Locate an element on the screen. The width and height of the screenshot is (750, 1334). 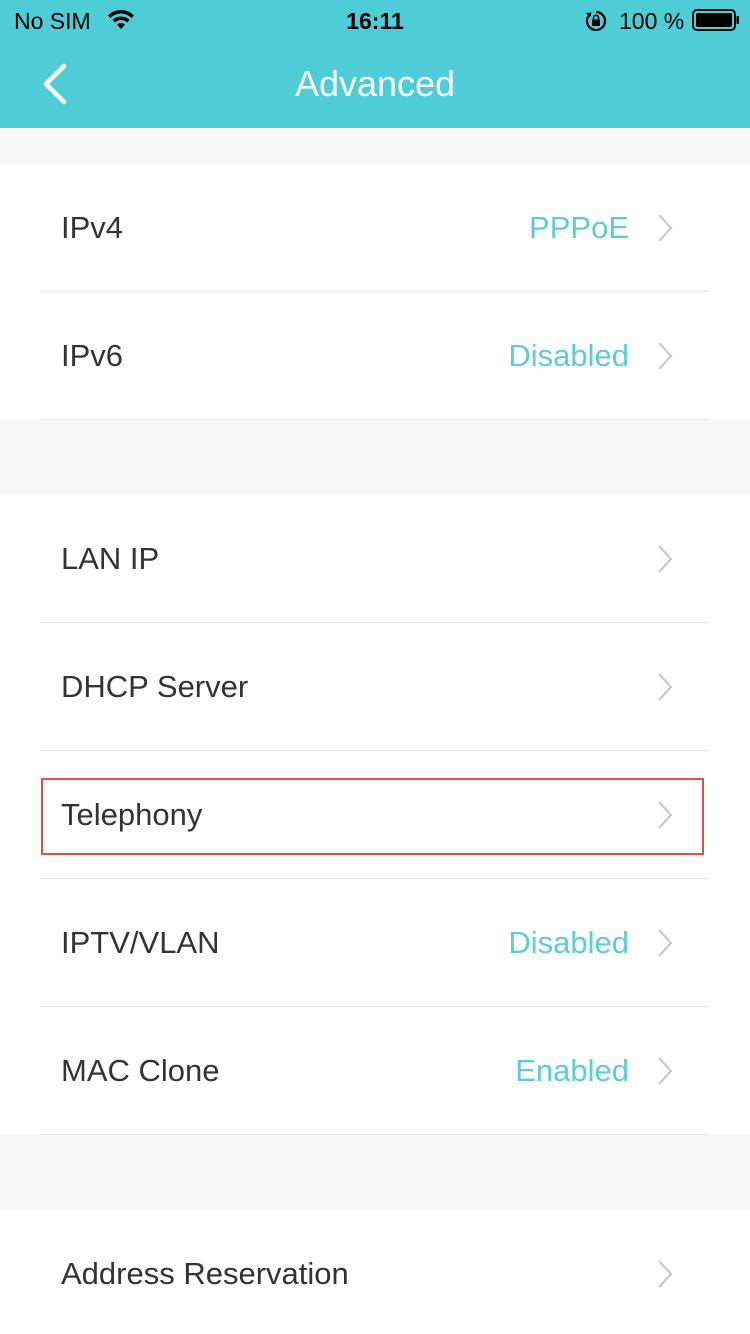
settings-group-other: Address Reservation is located at coordinates (375, 1272).